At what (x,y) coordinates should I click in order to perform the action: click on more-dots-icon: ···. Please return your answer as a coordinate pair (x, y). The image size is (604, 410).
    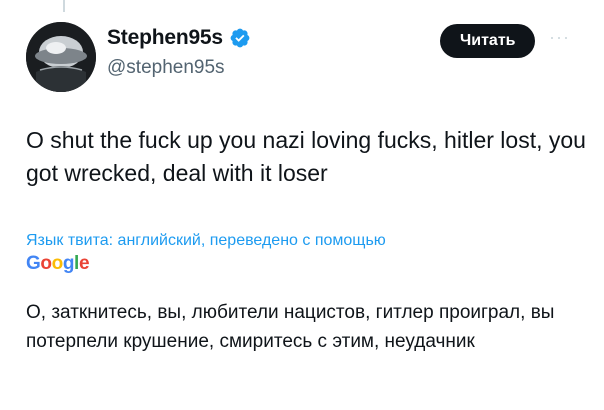
    Looking at the image, I should click on (559, 37).